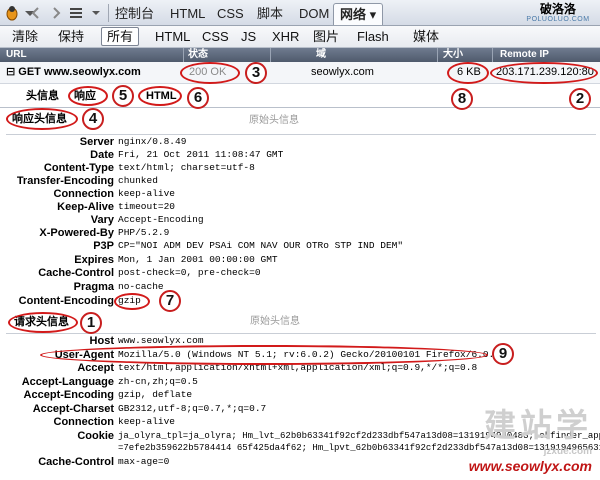 This screenshot has width=600, height=480. I want to click on header-row: X-Powered-By PHP/5.2.9, so click(300, 233).